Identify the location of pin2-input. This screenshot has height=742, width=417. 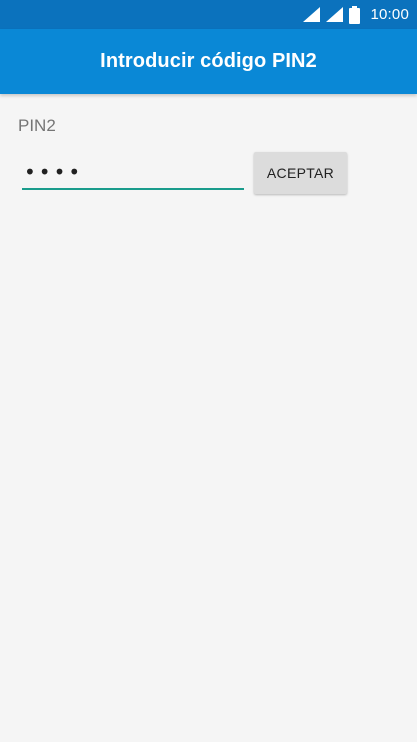
(133, 173).